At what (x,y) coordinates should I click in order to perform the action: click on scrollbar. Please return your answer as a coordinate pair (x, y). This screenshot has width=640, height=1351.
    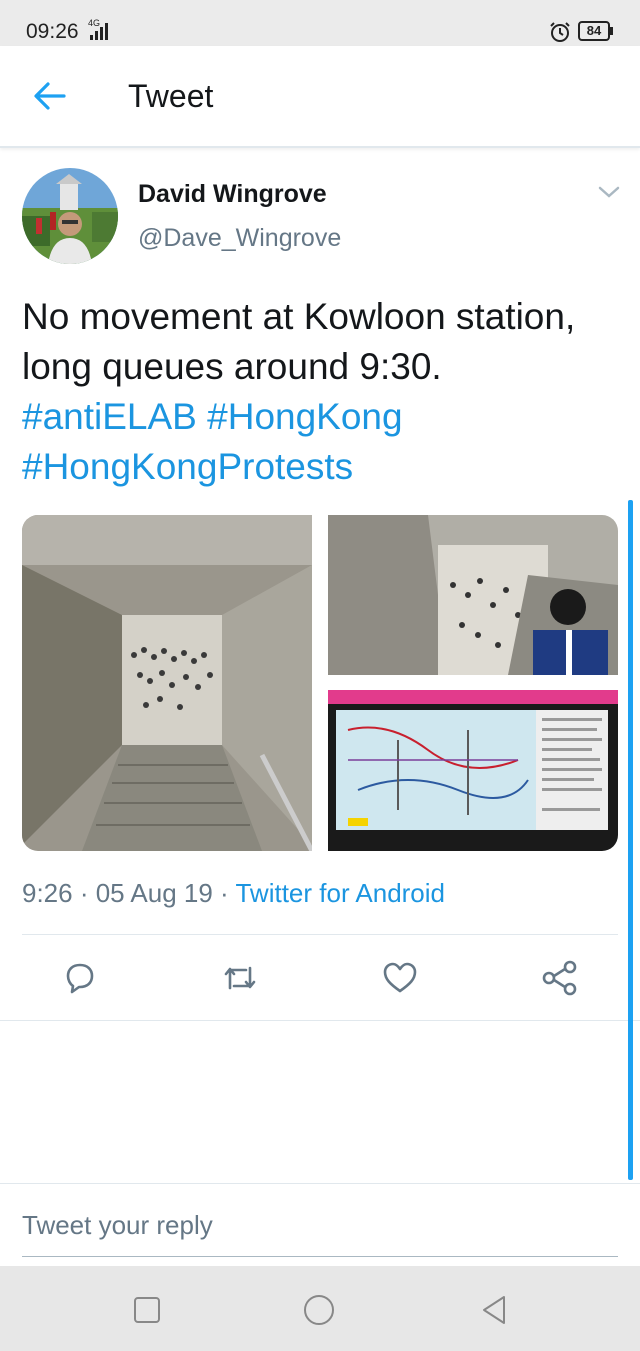
    Looking at the image, I should click on (630, 840).